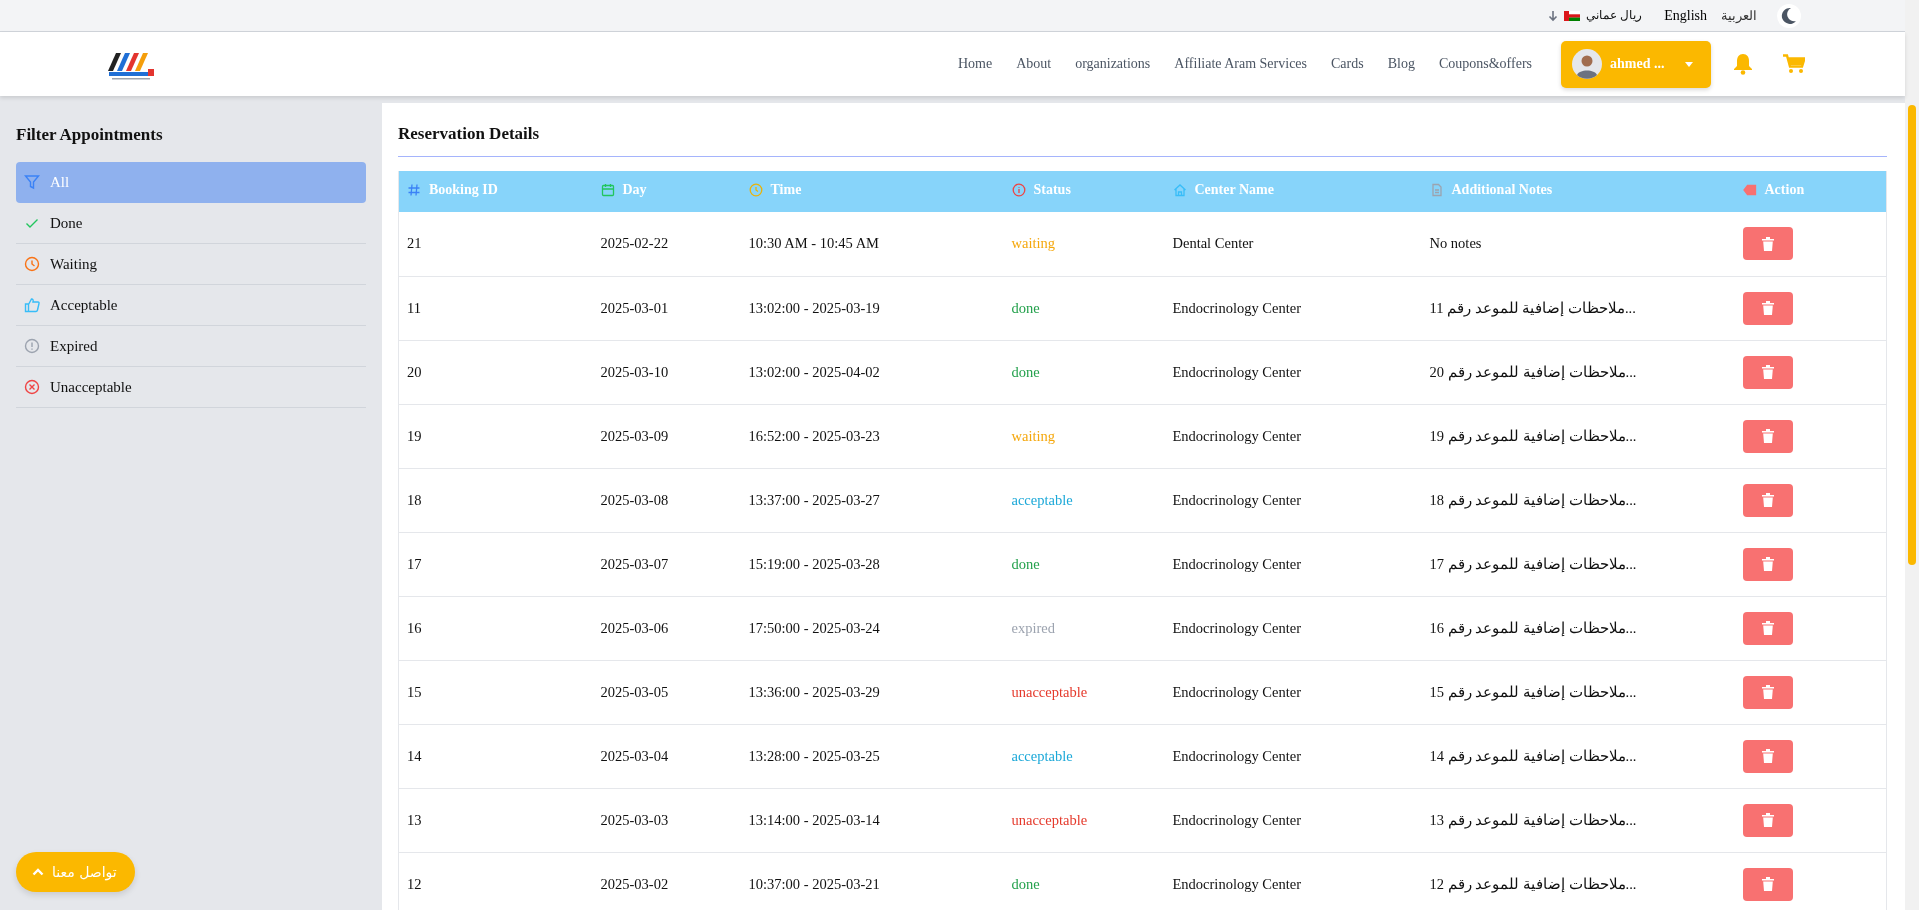 Image resolution: width=1919 pixels, height=910 pixels. Describe the element at coordinates (814, 371) in the screenshot. I see `table-cell: 13:02:00 - 2025-04-02` at that location.